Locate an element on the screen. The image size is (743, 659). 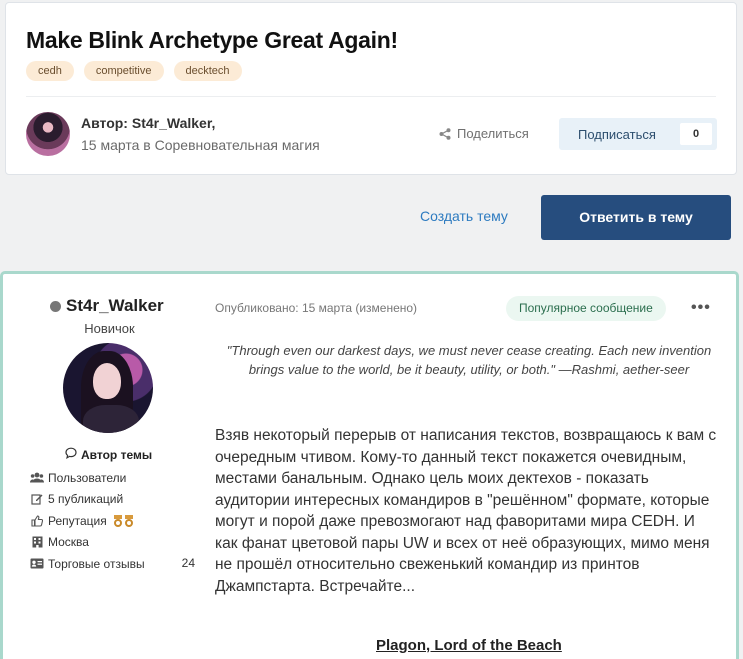
share-button: Поделиться is located at coordinates (484, 133).